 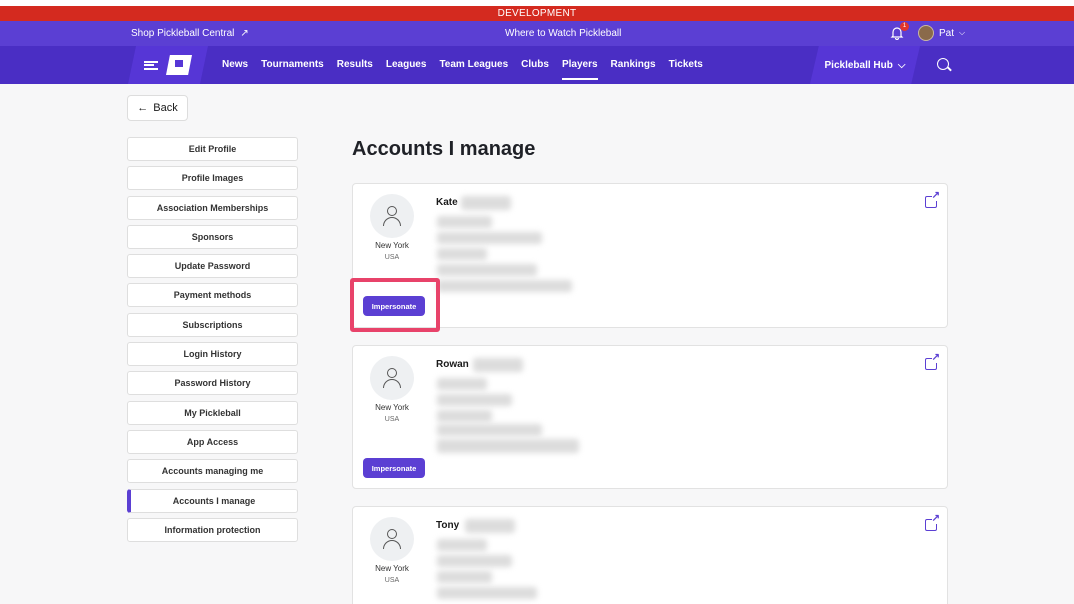 I want to click on logo-area, so click(x=168, y=65).